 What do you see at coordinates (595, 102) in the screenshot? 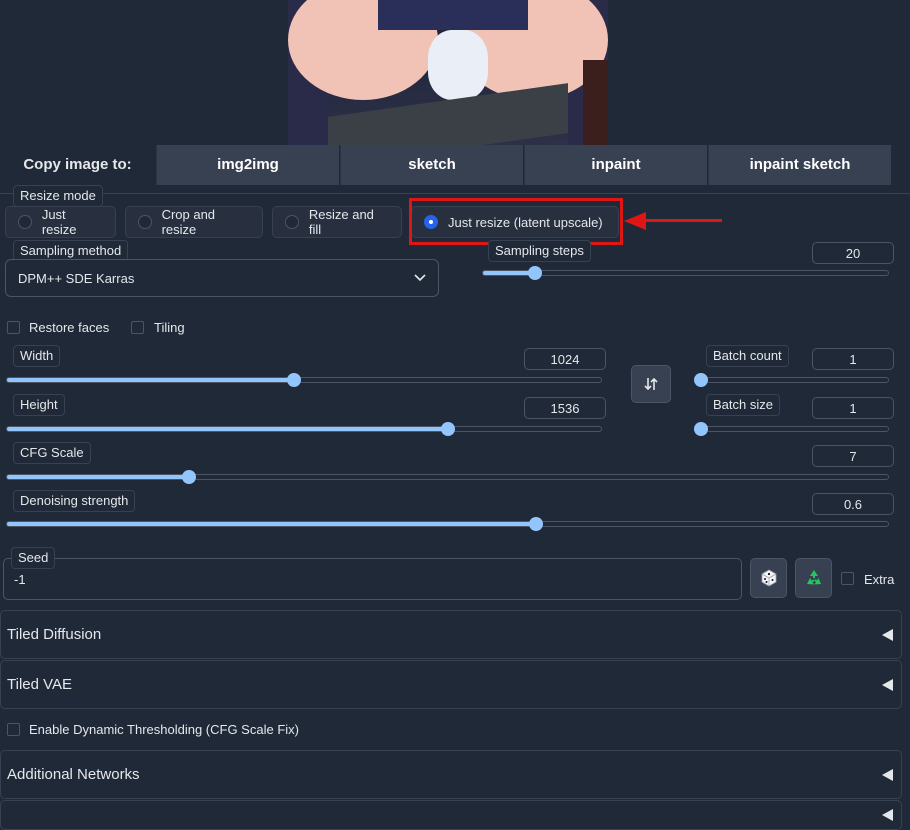
I see `image-hair-strand` at bounding box center [595, 102].